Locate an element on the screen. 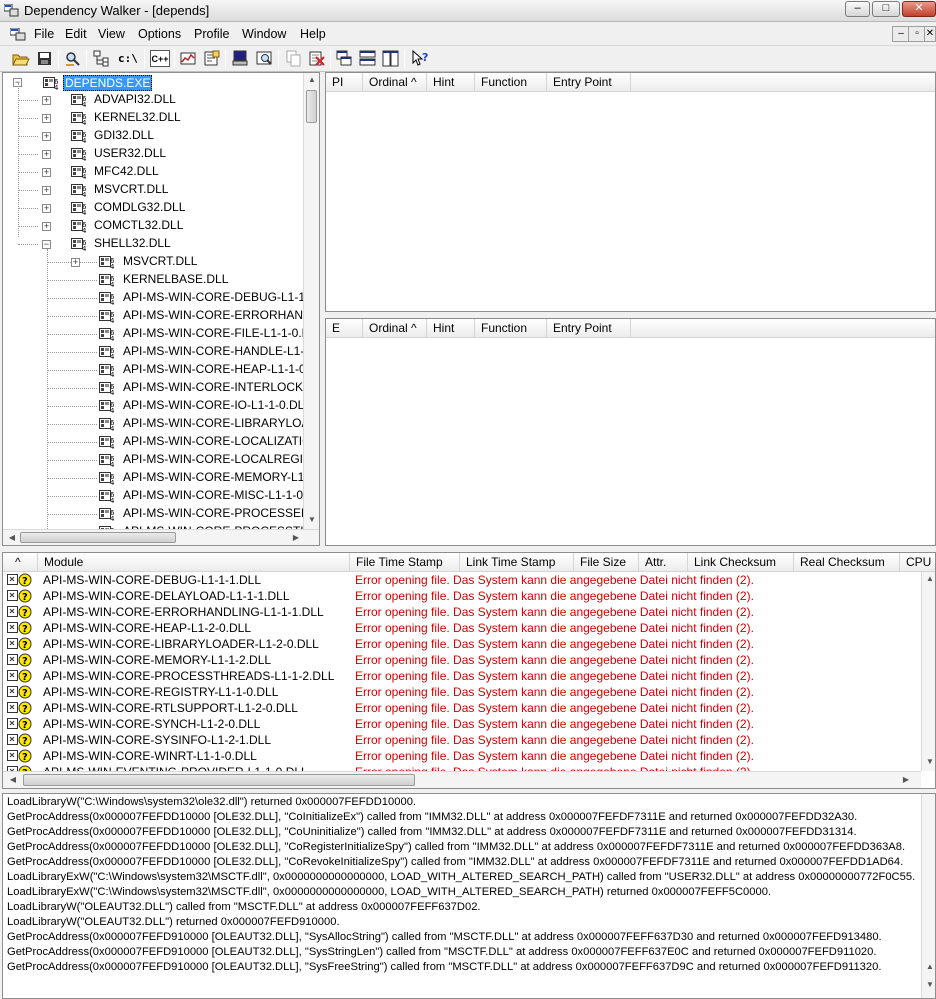 This screenshot has width=936, height=999. col-link-checksum: Link Checksum is located at coordinates (741, 562).